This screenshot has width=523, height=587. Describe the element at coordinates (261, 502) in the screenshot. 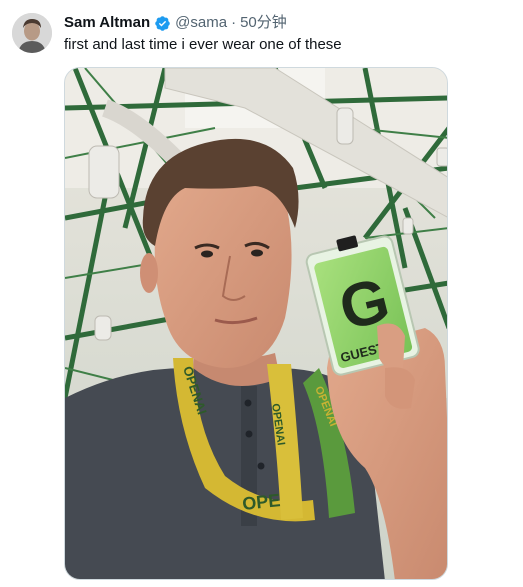

I see `lanyard-text-bottom: OPE` at that location.